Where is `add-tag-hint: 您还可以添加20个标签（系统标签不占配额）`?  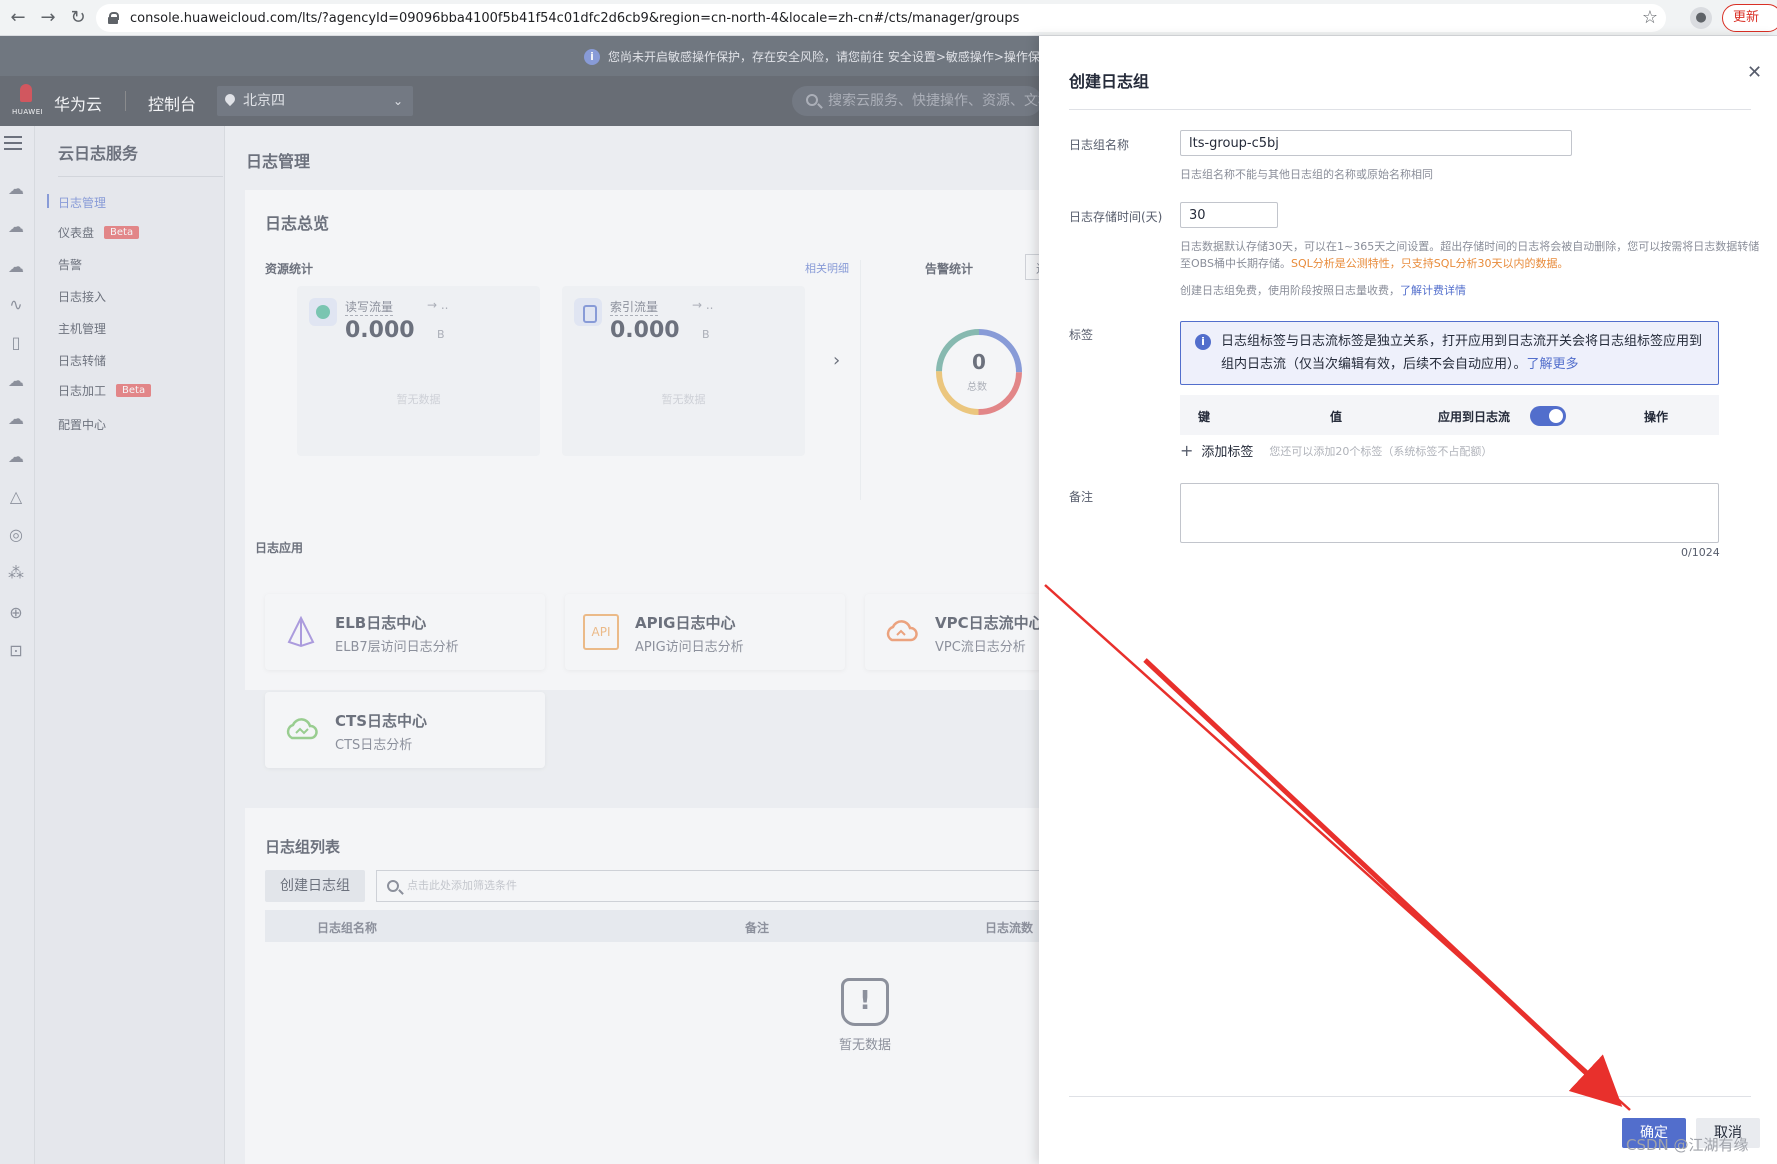
add-tag-hint: 您还可以添加20个标签（系统标签不占配额） is located at coordinates (1381, 451).